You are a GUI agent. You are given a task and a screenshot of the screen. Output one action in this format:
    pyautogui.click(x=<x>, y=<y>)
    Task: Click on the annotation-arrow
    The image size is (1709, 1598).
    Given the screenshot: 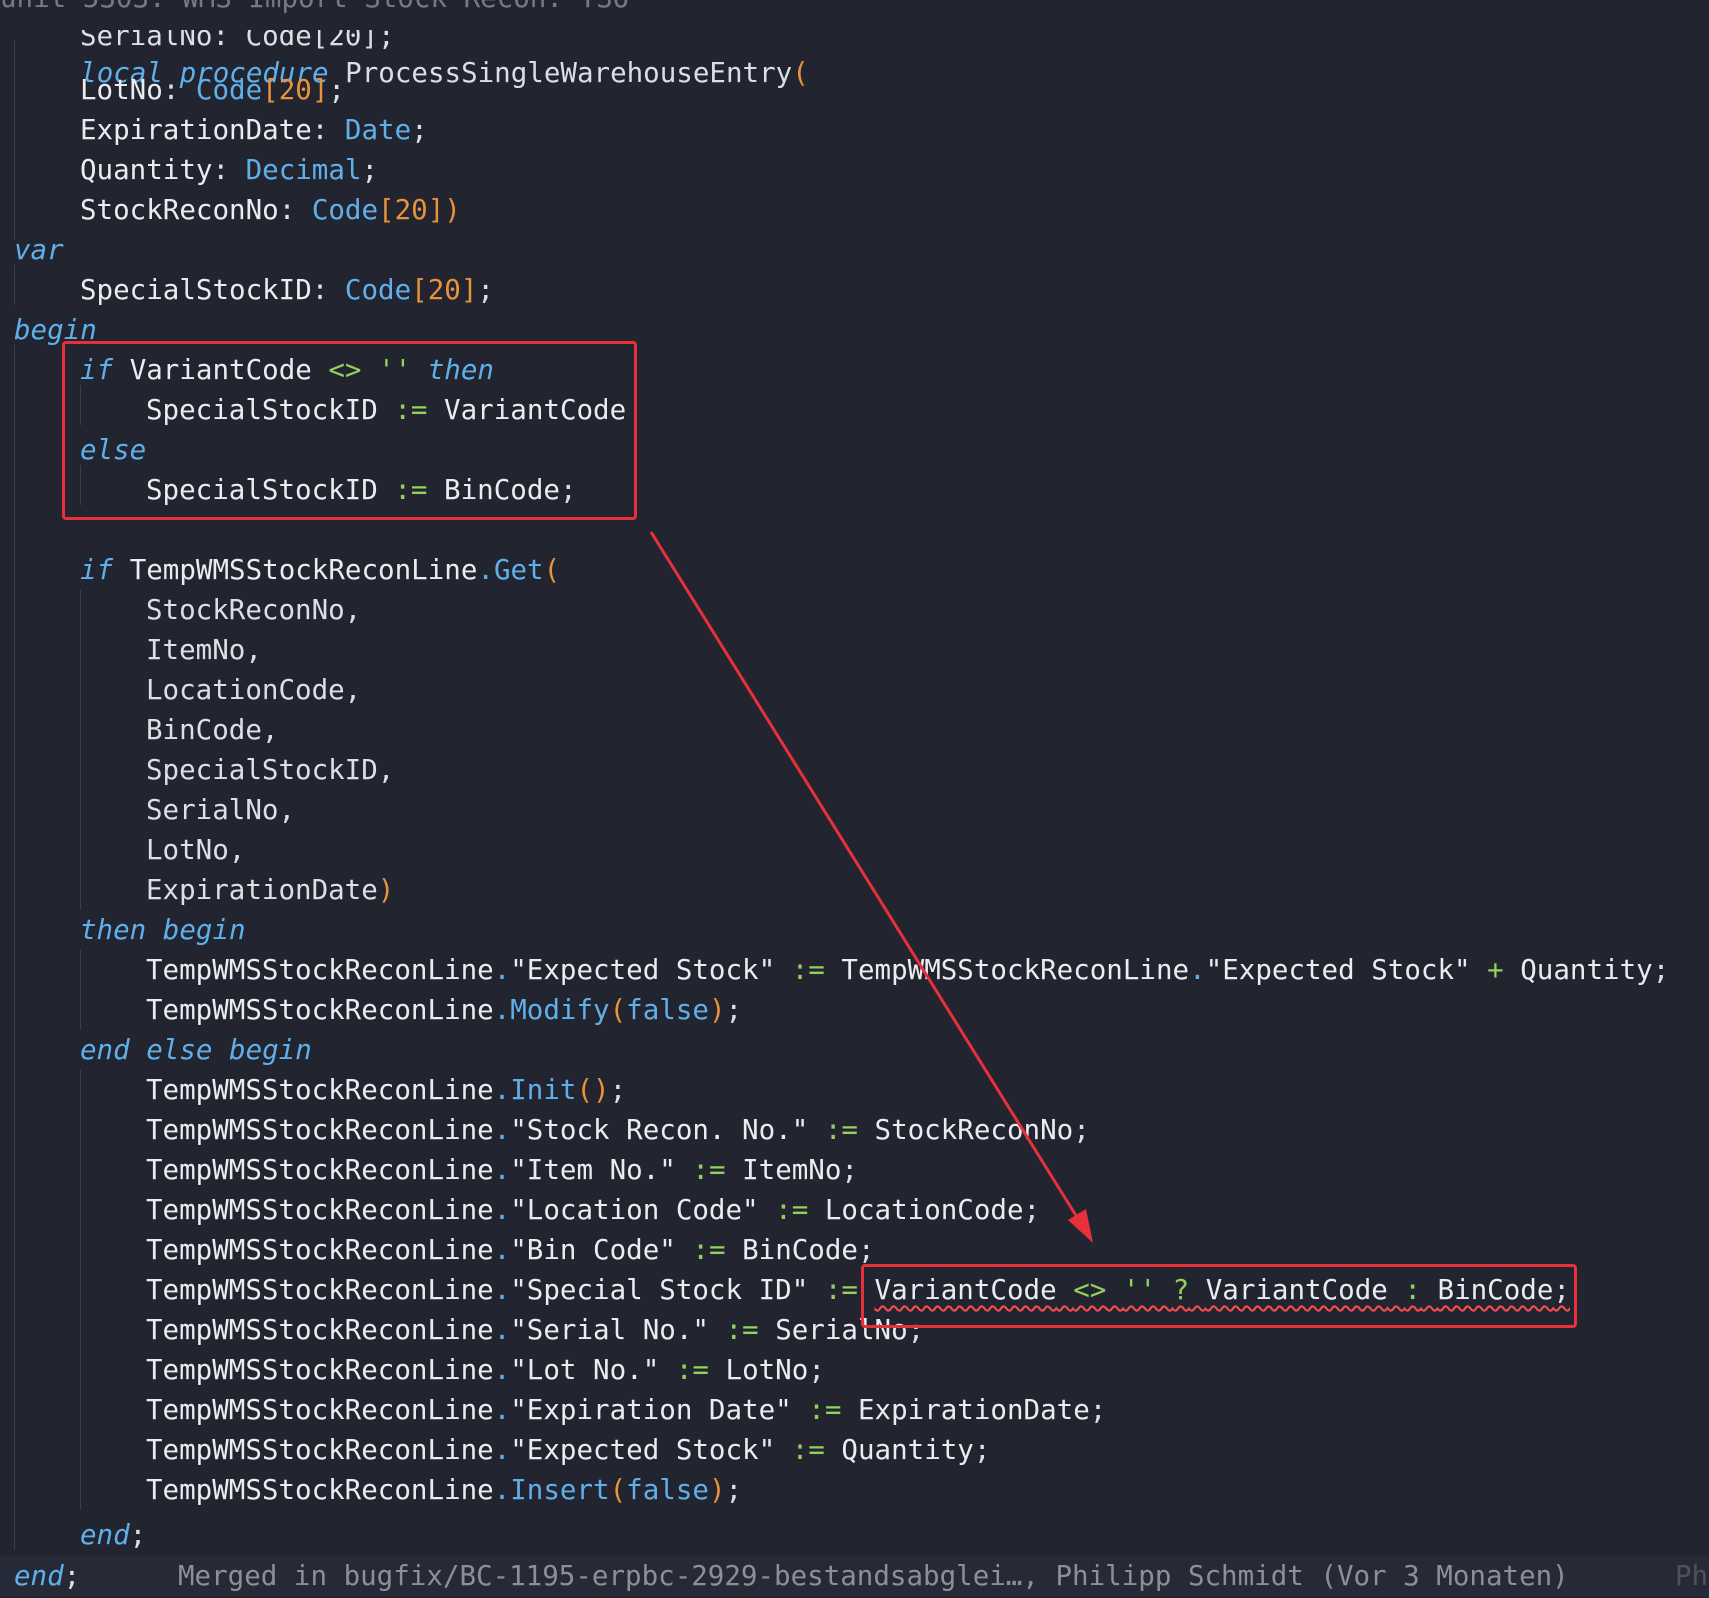 What is the action you would take?
    pyautogui.click(x=871, y=887)
    